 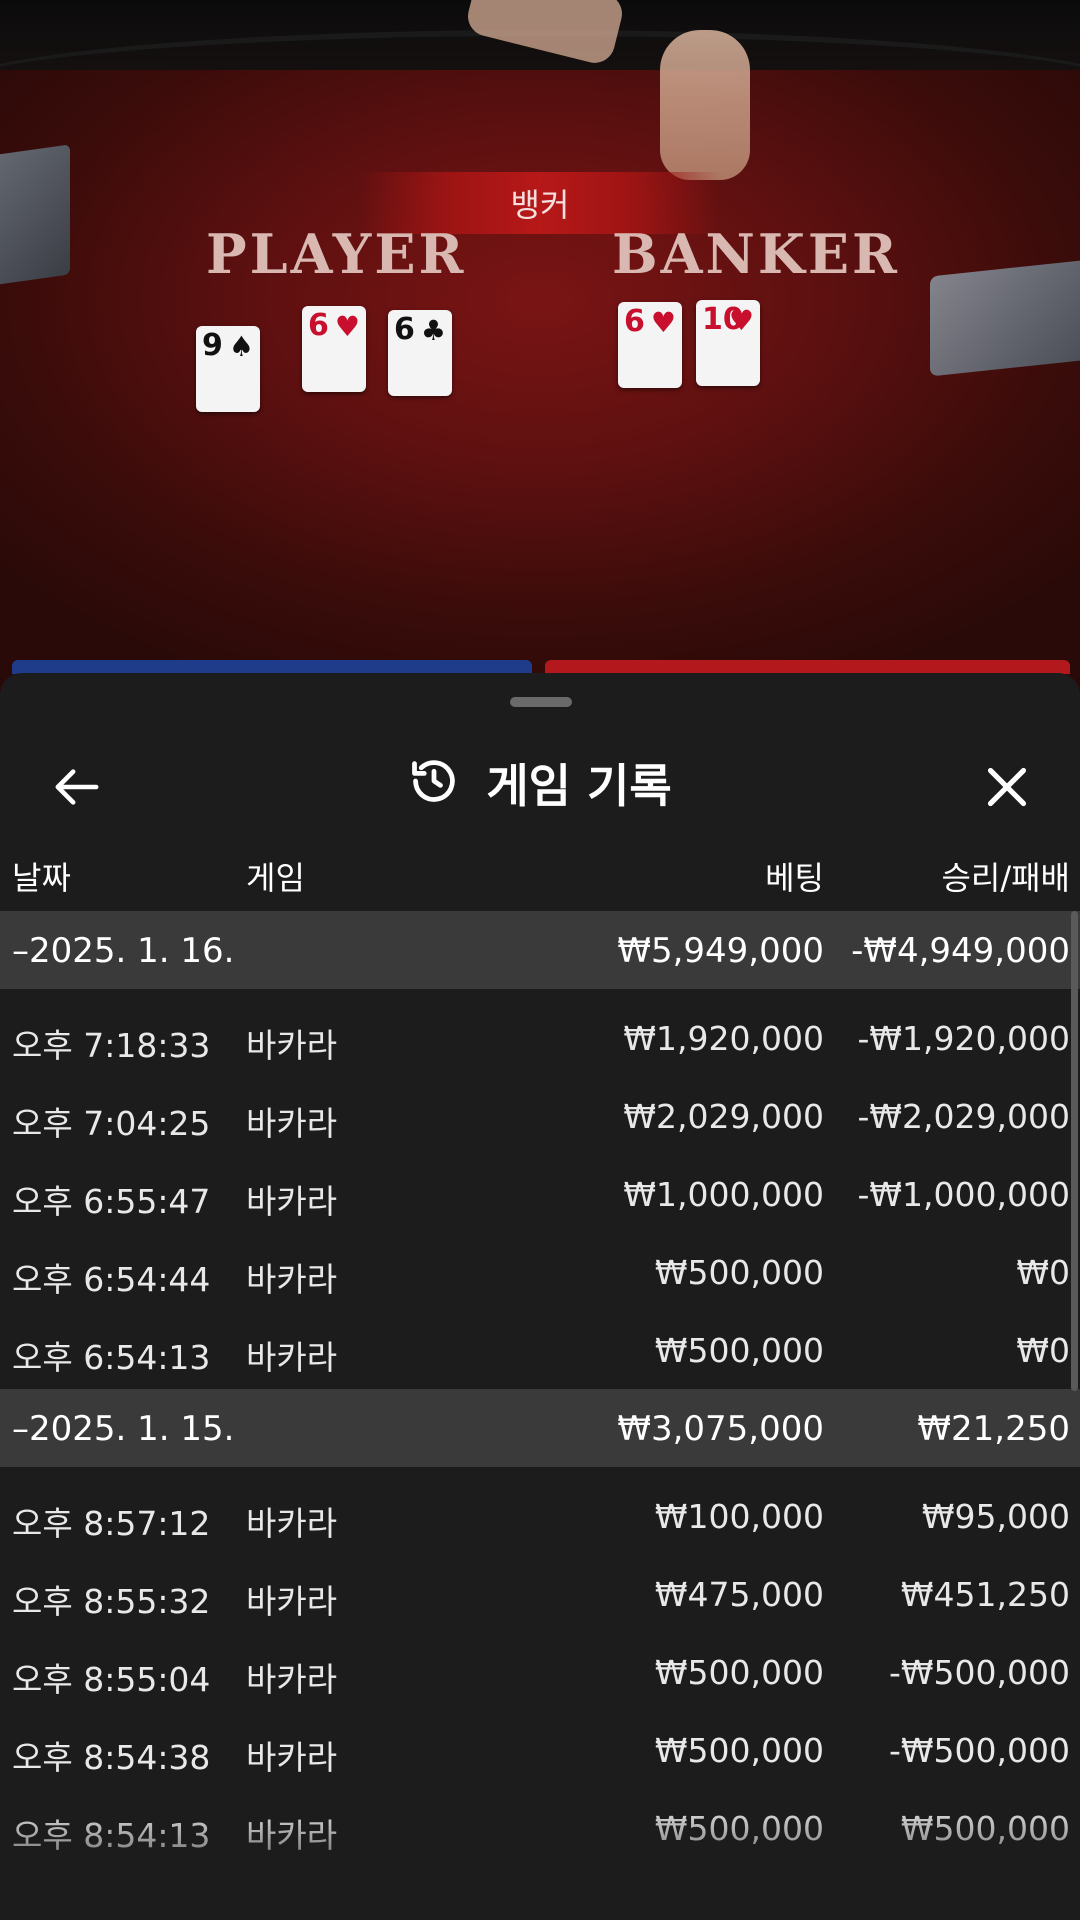 What do you see at coordinates (964, 1038) in the screenshot?
I see `row-result: -₩1,920,000` at bounding box center [964, 1038].